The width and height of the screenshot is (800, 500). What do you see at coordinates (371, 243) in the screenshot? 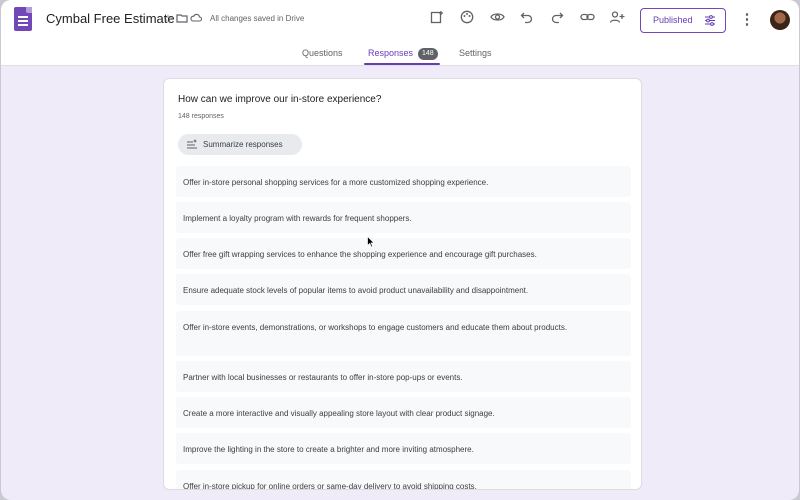
I see `mouse-cursor-icon` at bounding box center [371, 243].